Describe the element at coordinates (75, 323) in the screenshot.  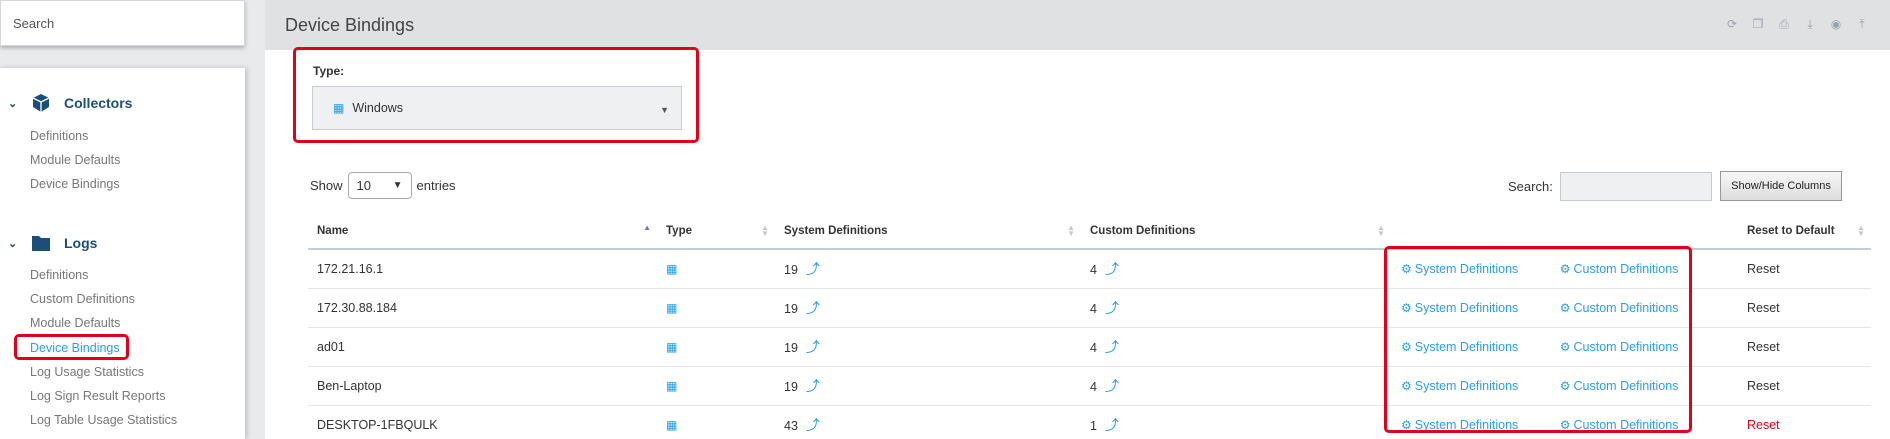
I see `sidebar-item-log-module-defaults: Module Defaults` at that location.